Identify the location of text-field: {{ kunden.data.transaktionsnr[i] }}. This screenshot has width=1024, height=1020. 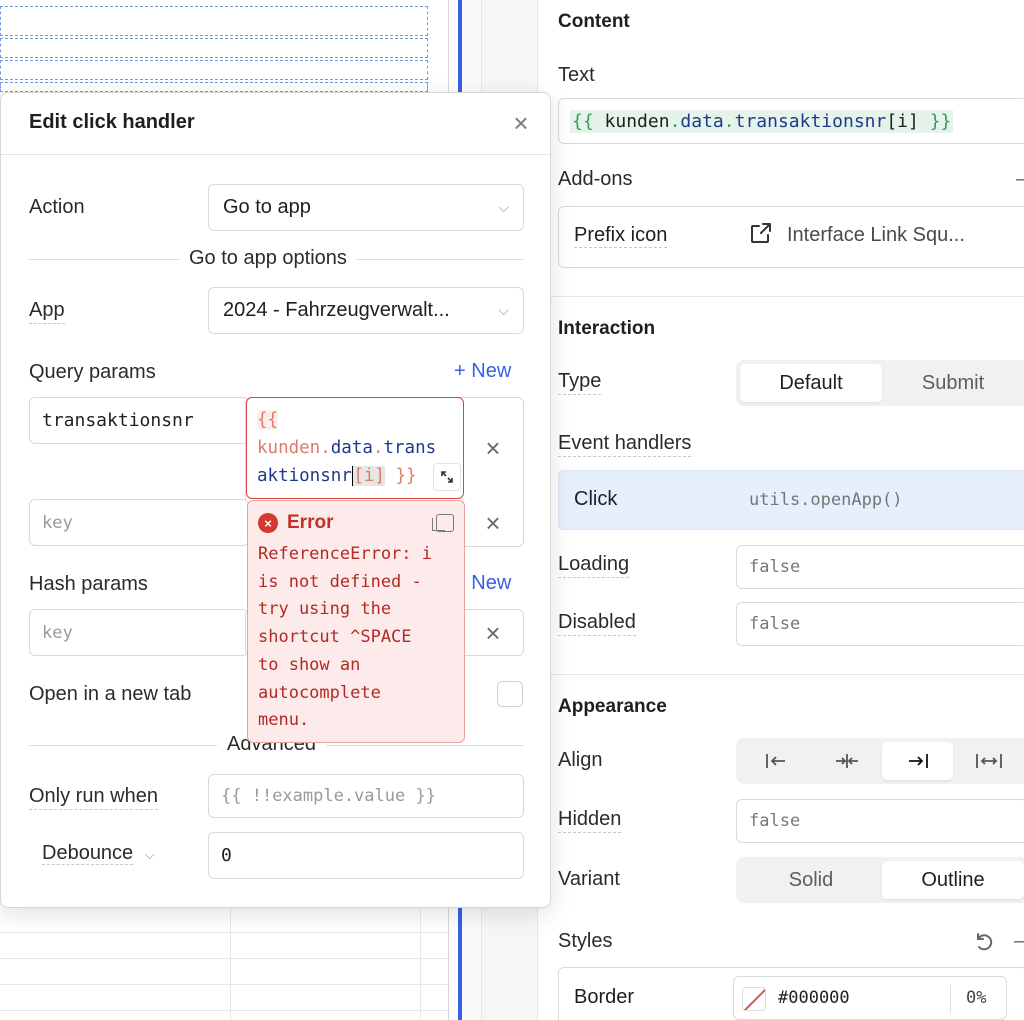
(791, 121).